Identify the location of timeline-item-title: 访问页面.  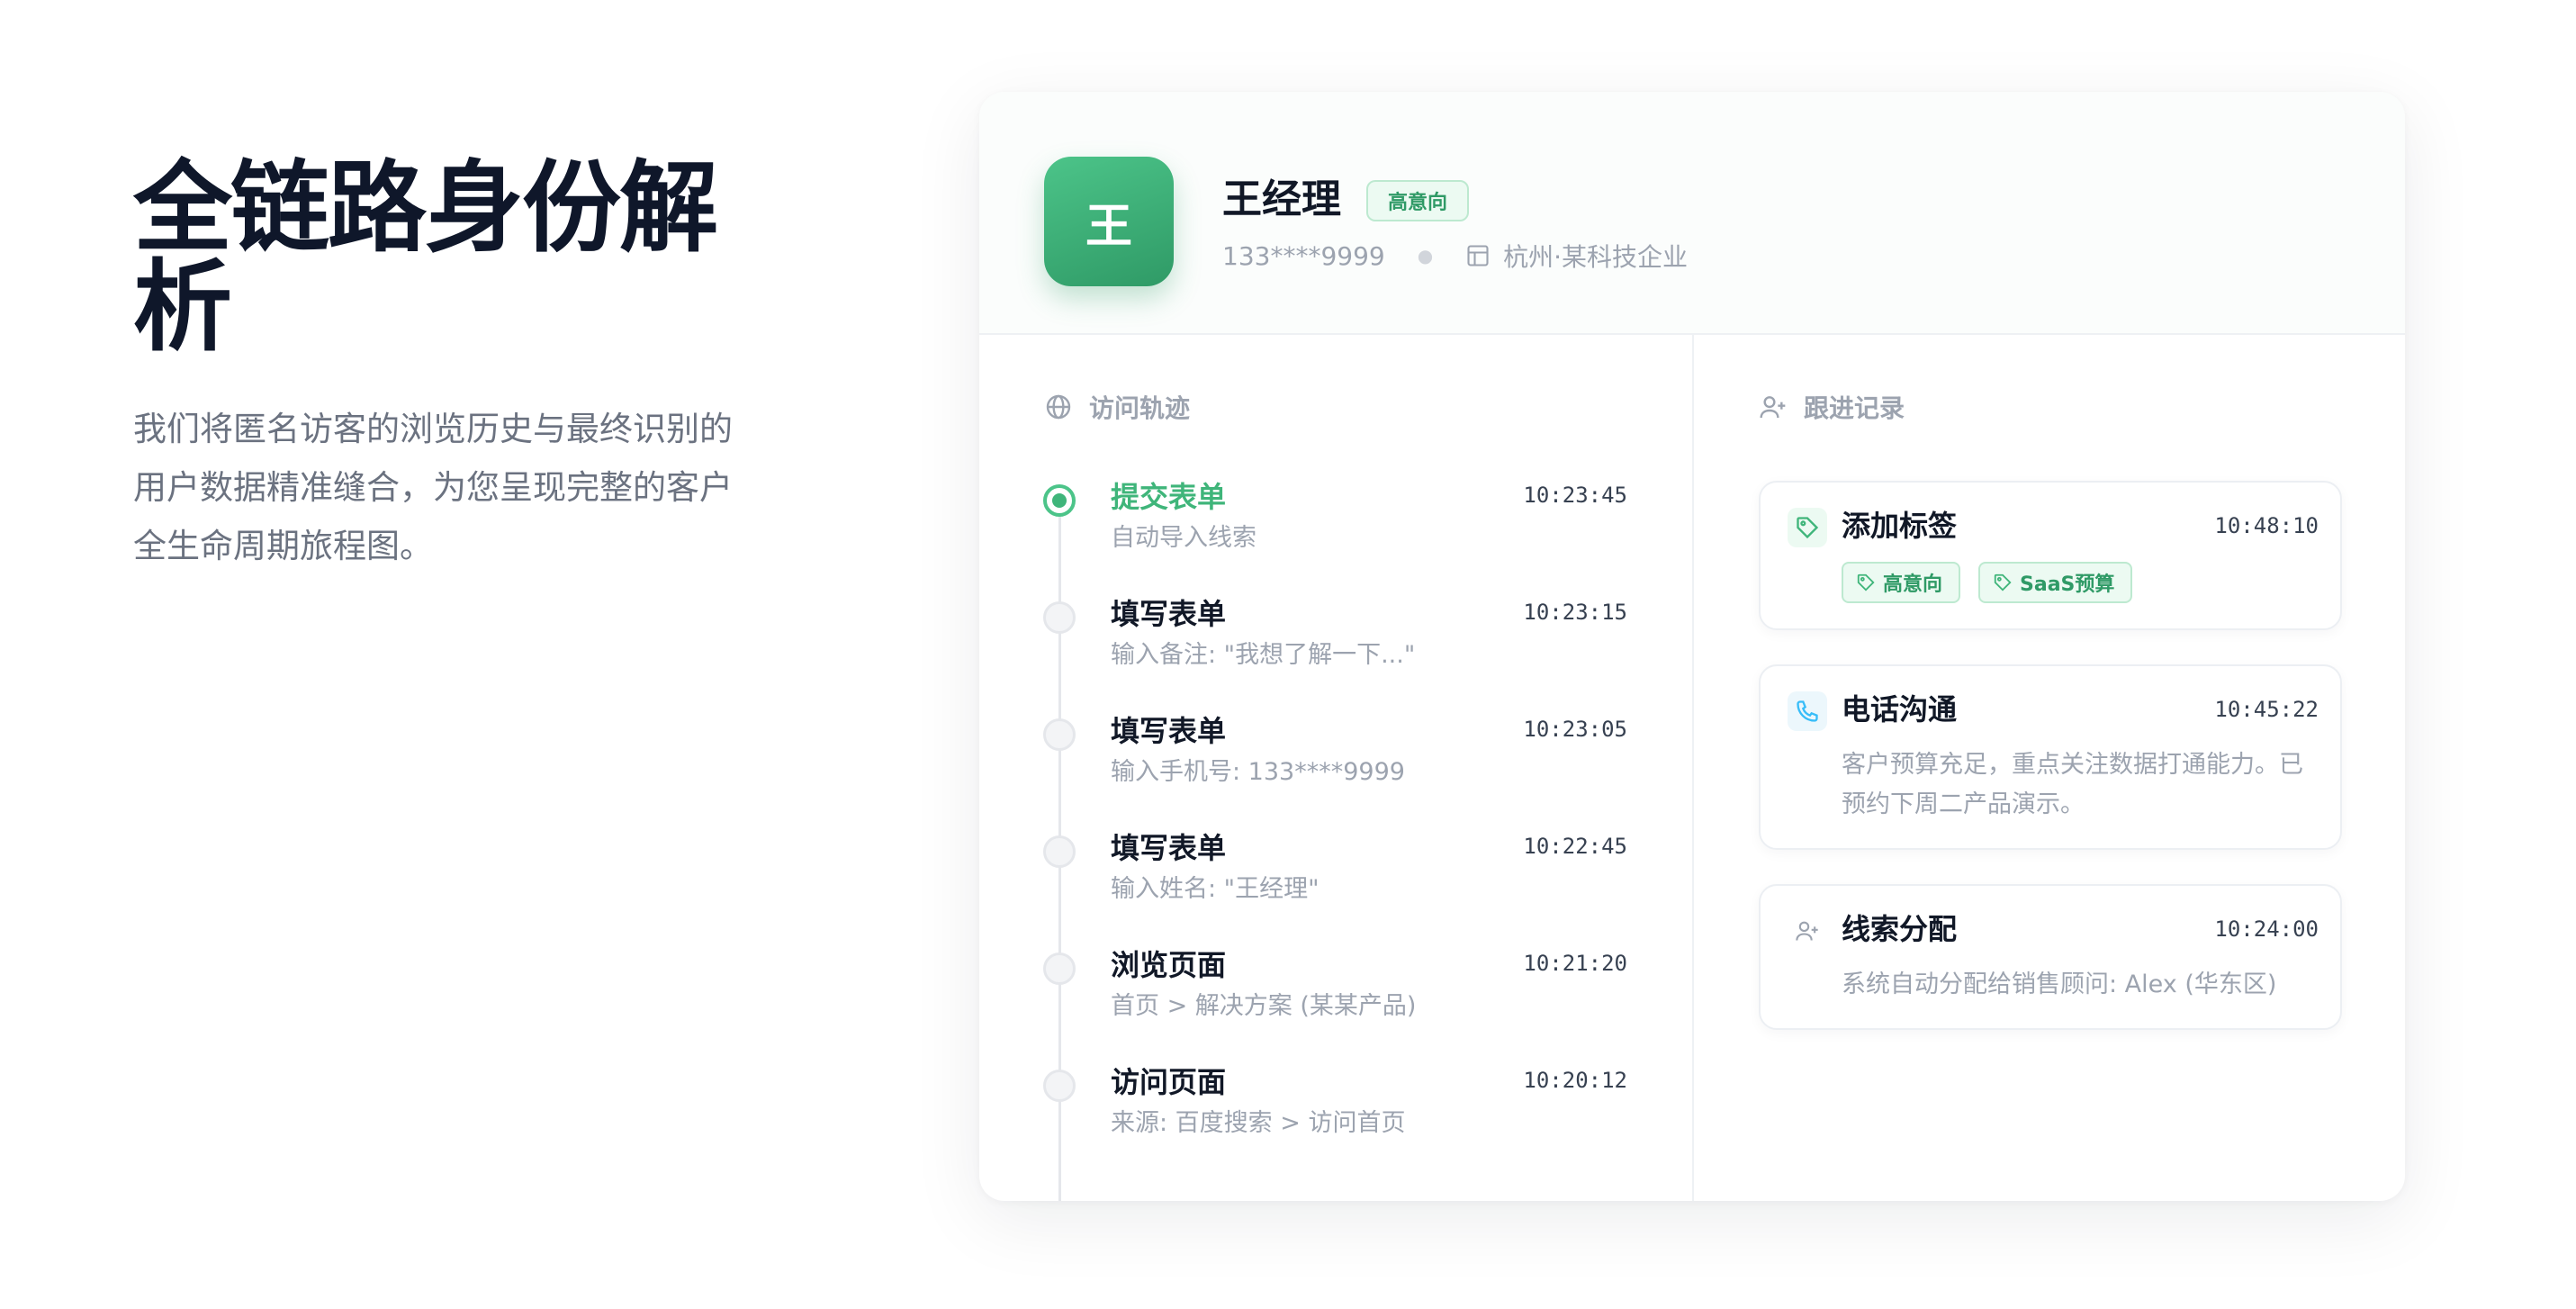
(1169, 1082).